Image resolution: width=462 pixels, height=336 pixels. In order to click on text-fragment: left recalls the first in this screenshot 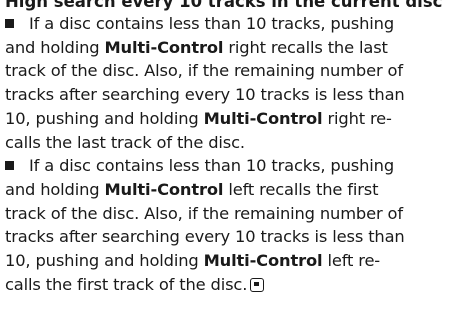, I will do `click(301, 189)`.